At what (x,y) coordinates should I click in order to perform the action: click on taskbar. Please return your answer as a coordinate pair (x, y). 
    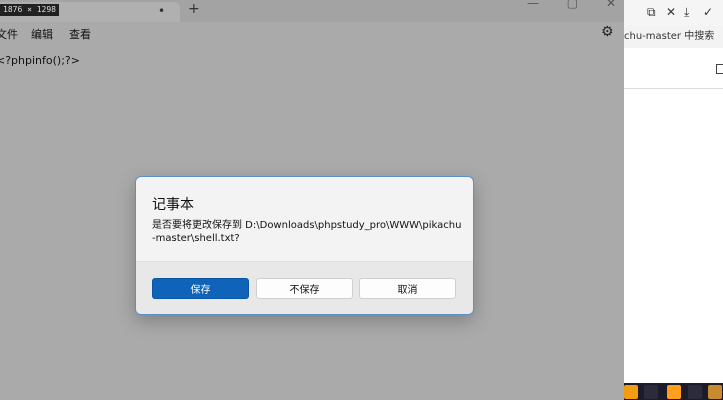
    Looking at the image, I should click on (673, 391).